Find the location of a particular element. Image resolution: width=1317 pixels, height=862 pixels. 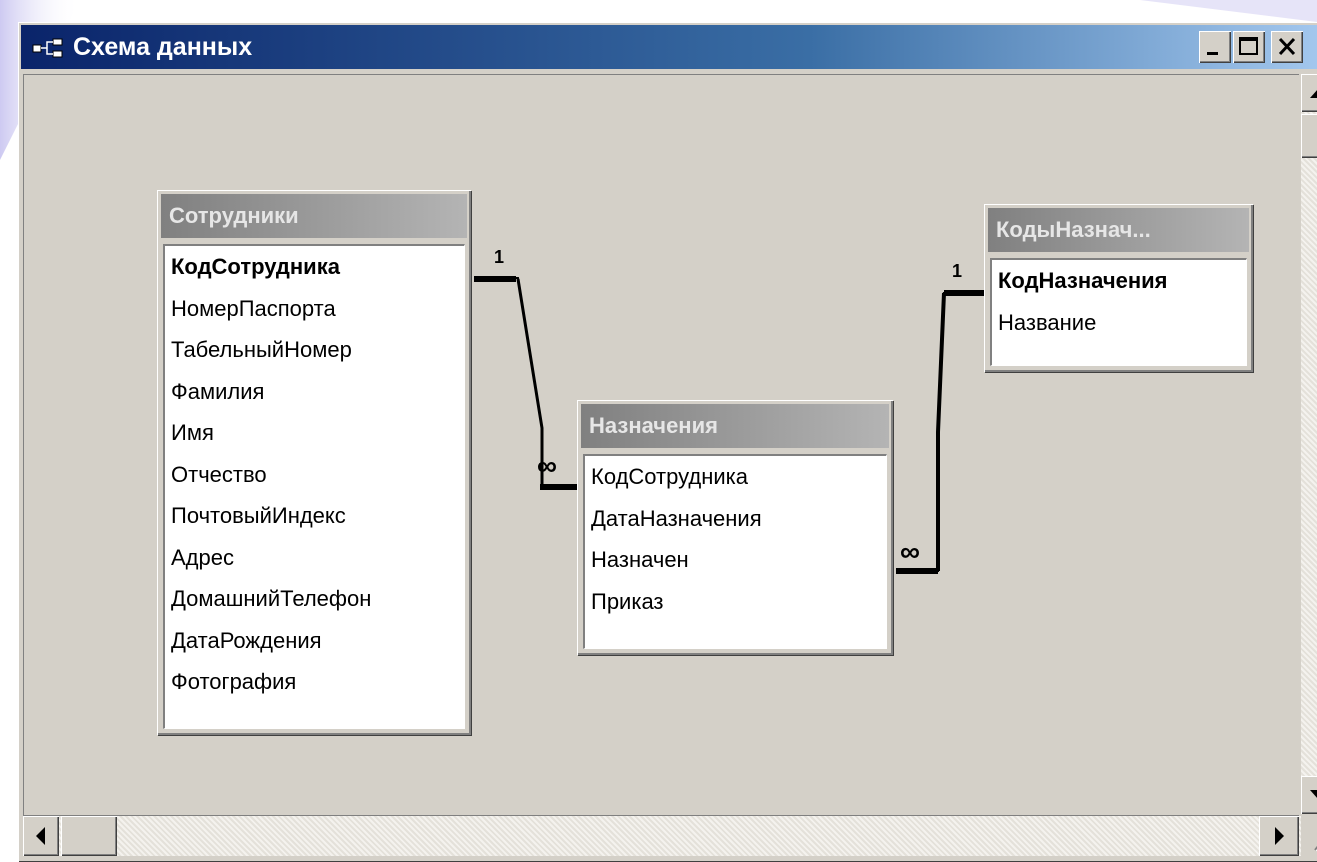

close-icon is located at coordinates (1287, 46).